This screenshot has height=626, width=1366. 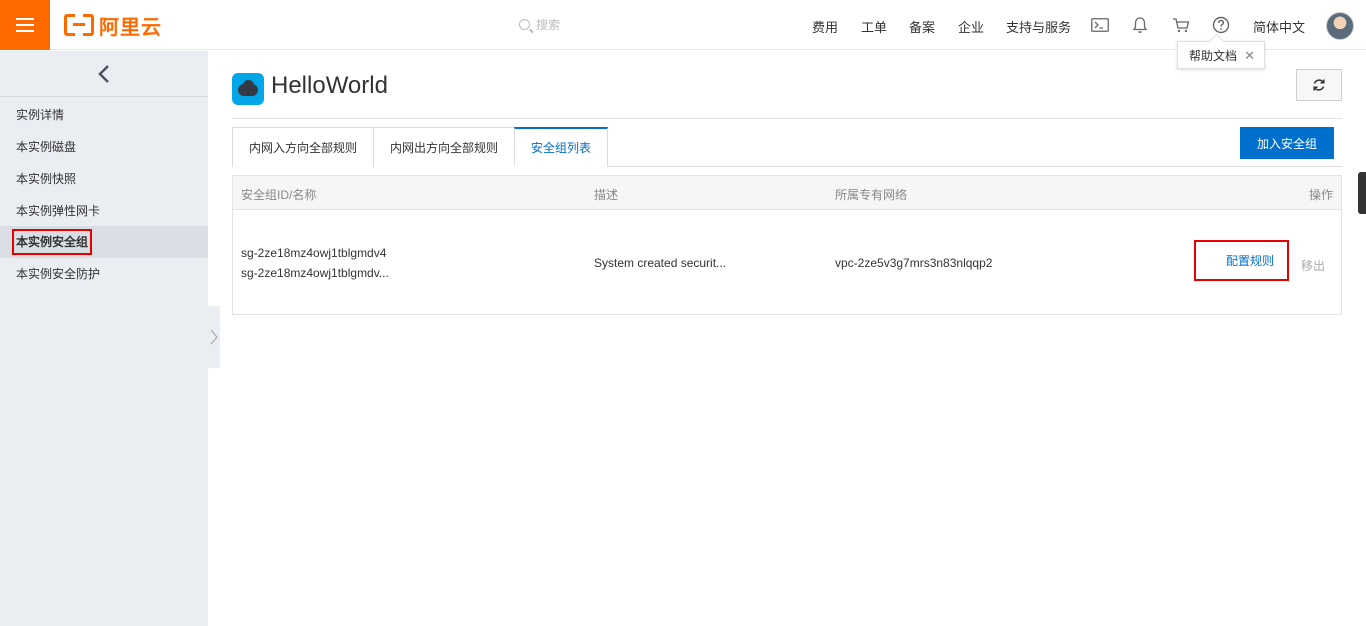 What do you see at coordinates (1279, 26) in the screenshot?
I see `language-switch: 简体中文` at bounding box center [1279, 26].